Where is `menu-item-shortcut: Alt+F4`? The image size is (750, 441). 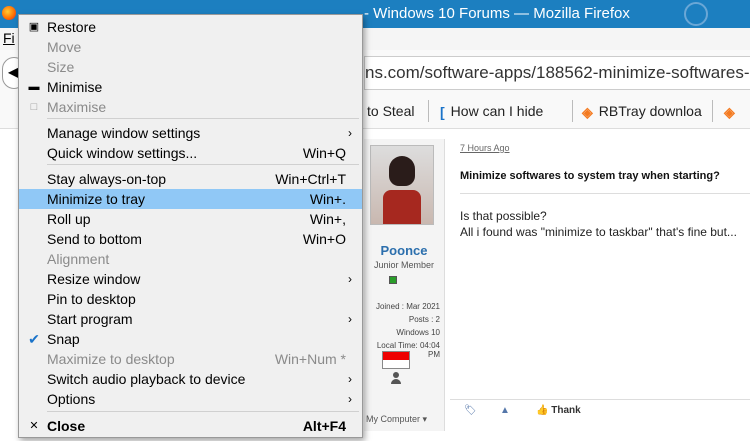
menu-item-shortcut: Alt+F4 is located at coordinates (324, 426).